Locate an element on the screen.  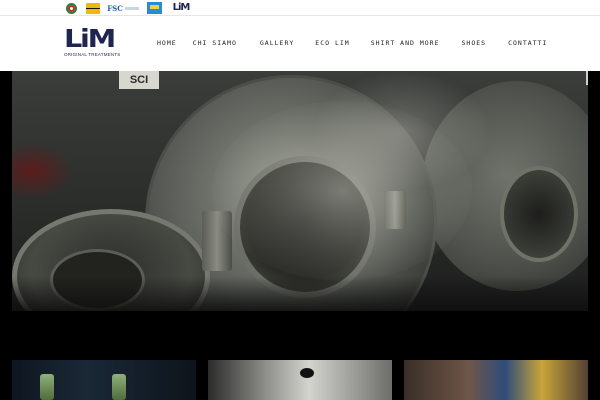
machine-plate is located at coordinates (587, 78).